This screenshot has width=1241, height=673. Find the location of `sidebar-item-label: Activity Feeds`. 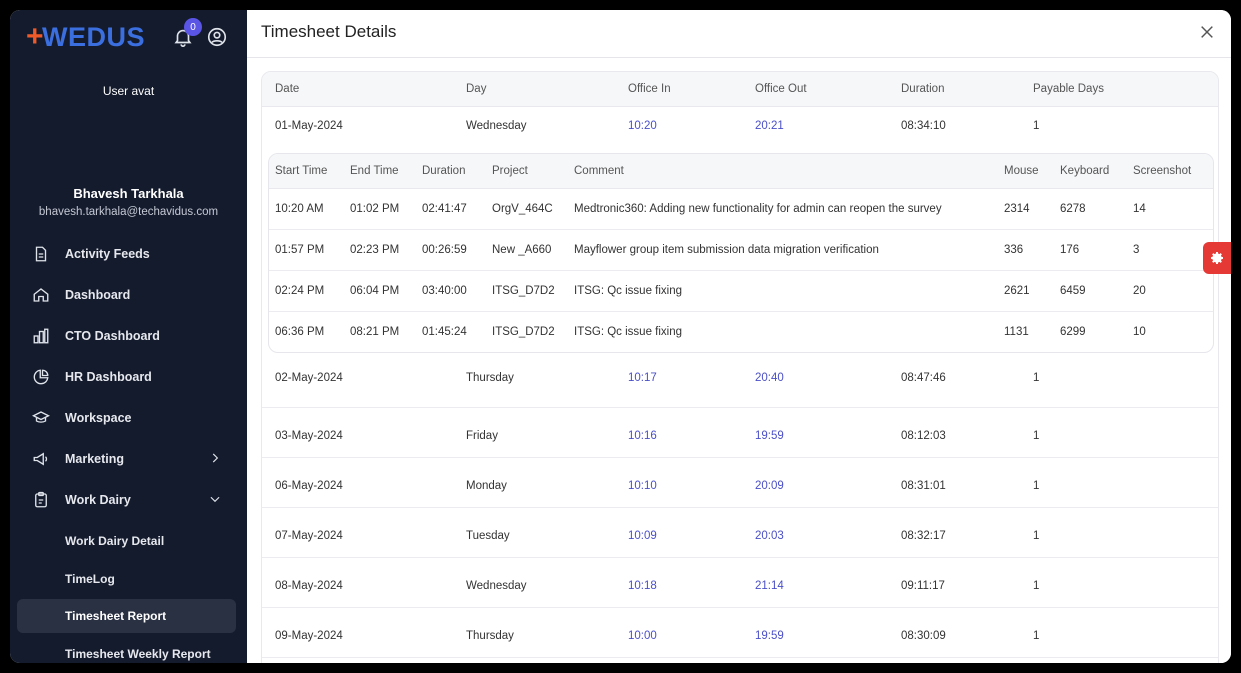

sidebar-item-label: Activity Feeds is located at coordinates (107, 254).